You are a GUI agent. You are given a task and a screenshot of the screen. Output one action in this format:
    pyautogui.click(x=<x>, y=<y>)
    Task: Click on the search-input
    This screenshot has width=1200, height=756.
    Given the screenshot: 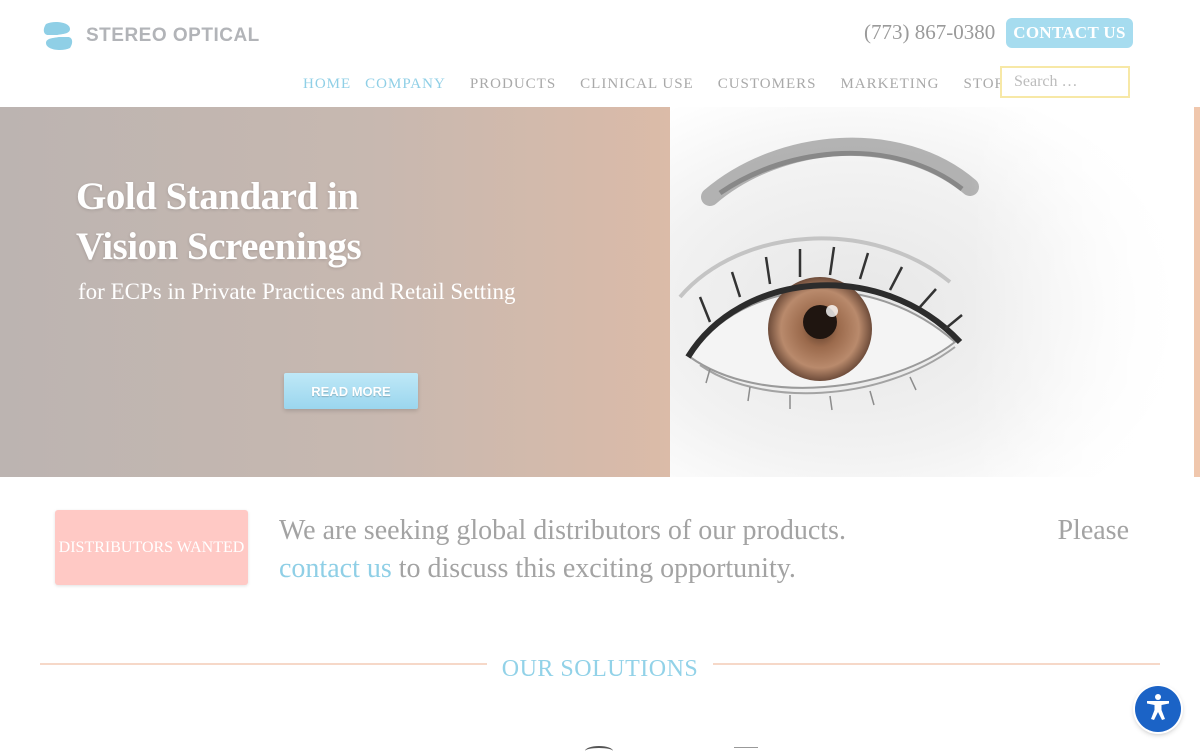 What is the action you would take?
    pyautogui.click(x=1065, y=82)
    